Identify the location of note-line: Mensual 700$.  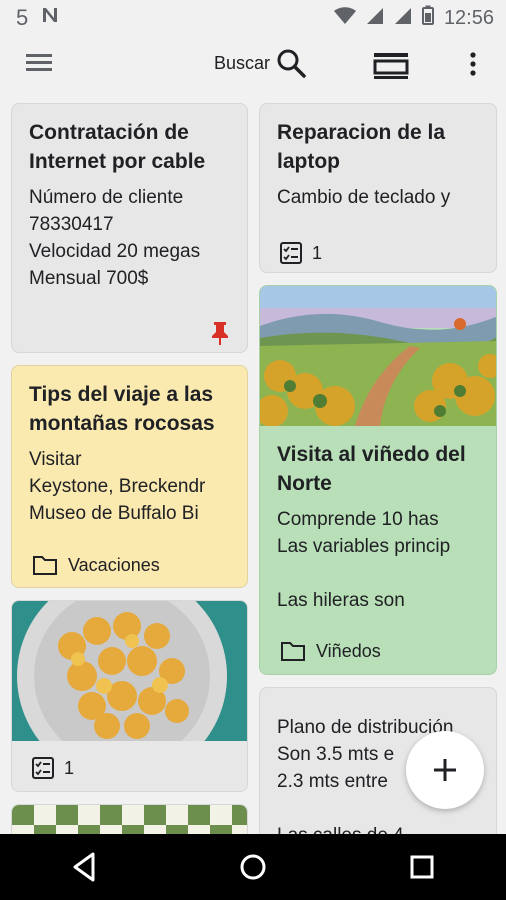
(89, 278).